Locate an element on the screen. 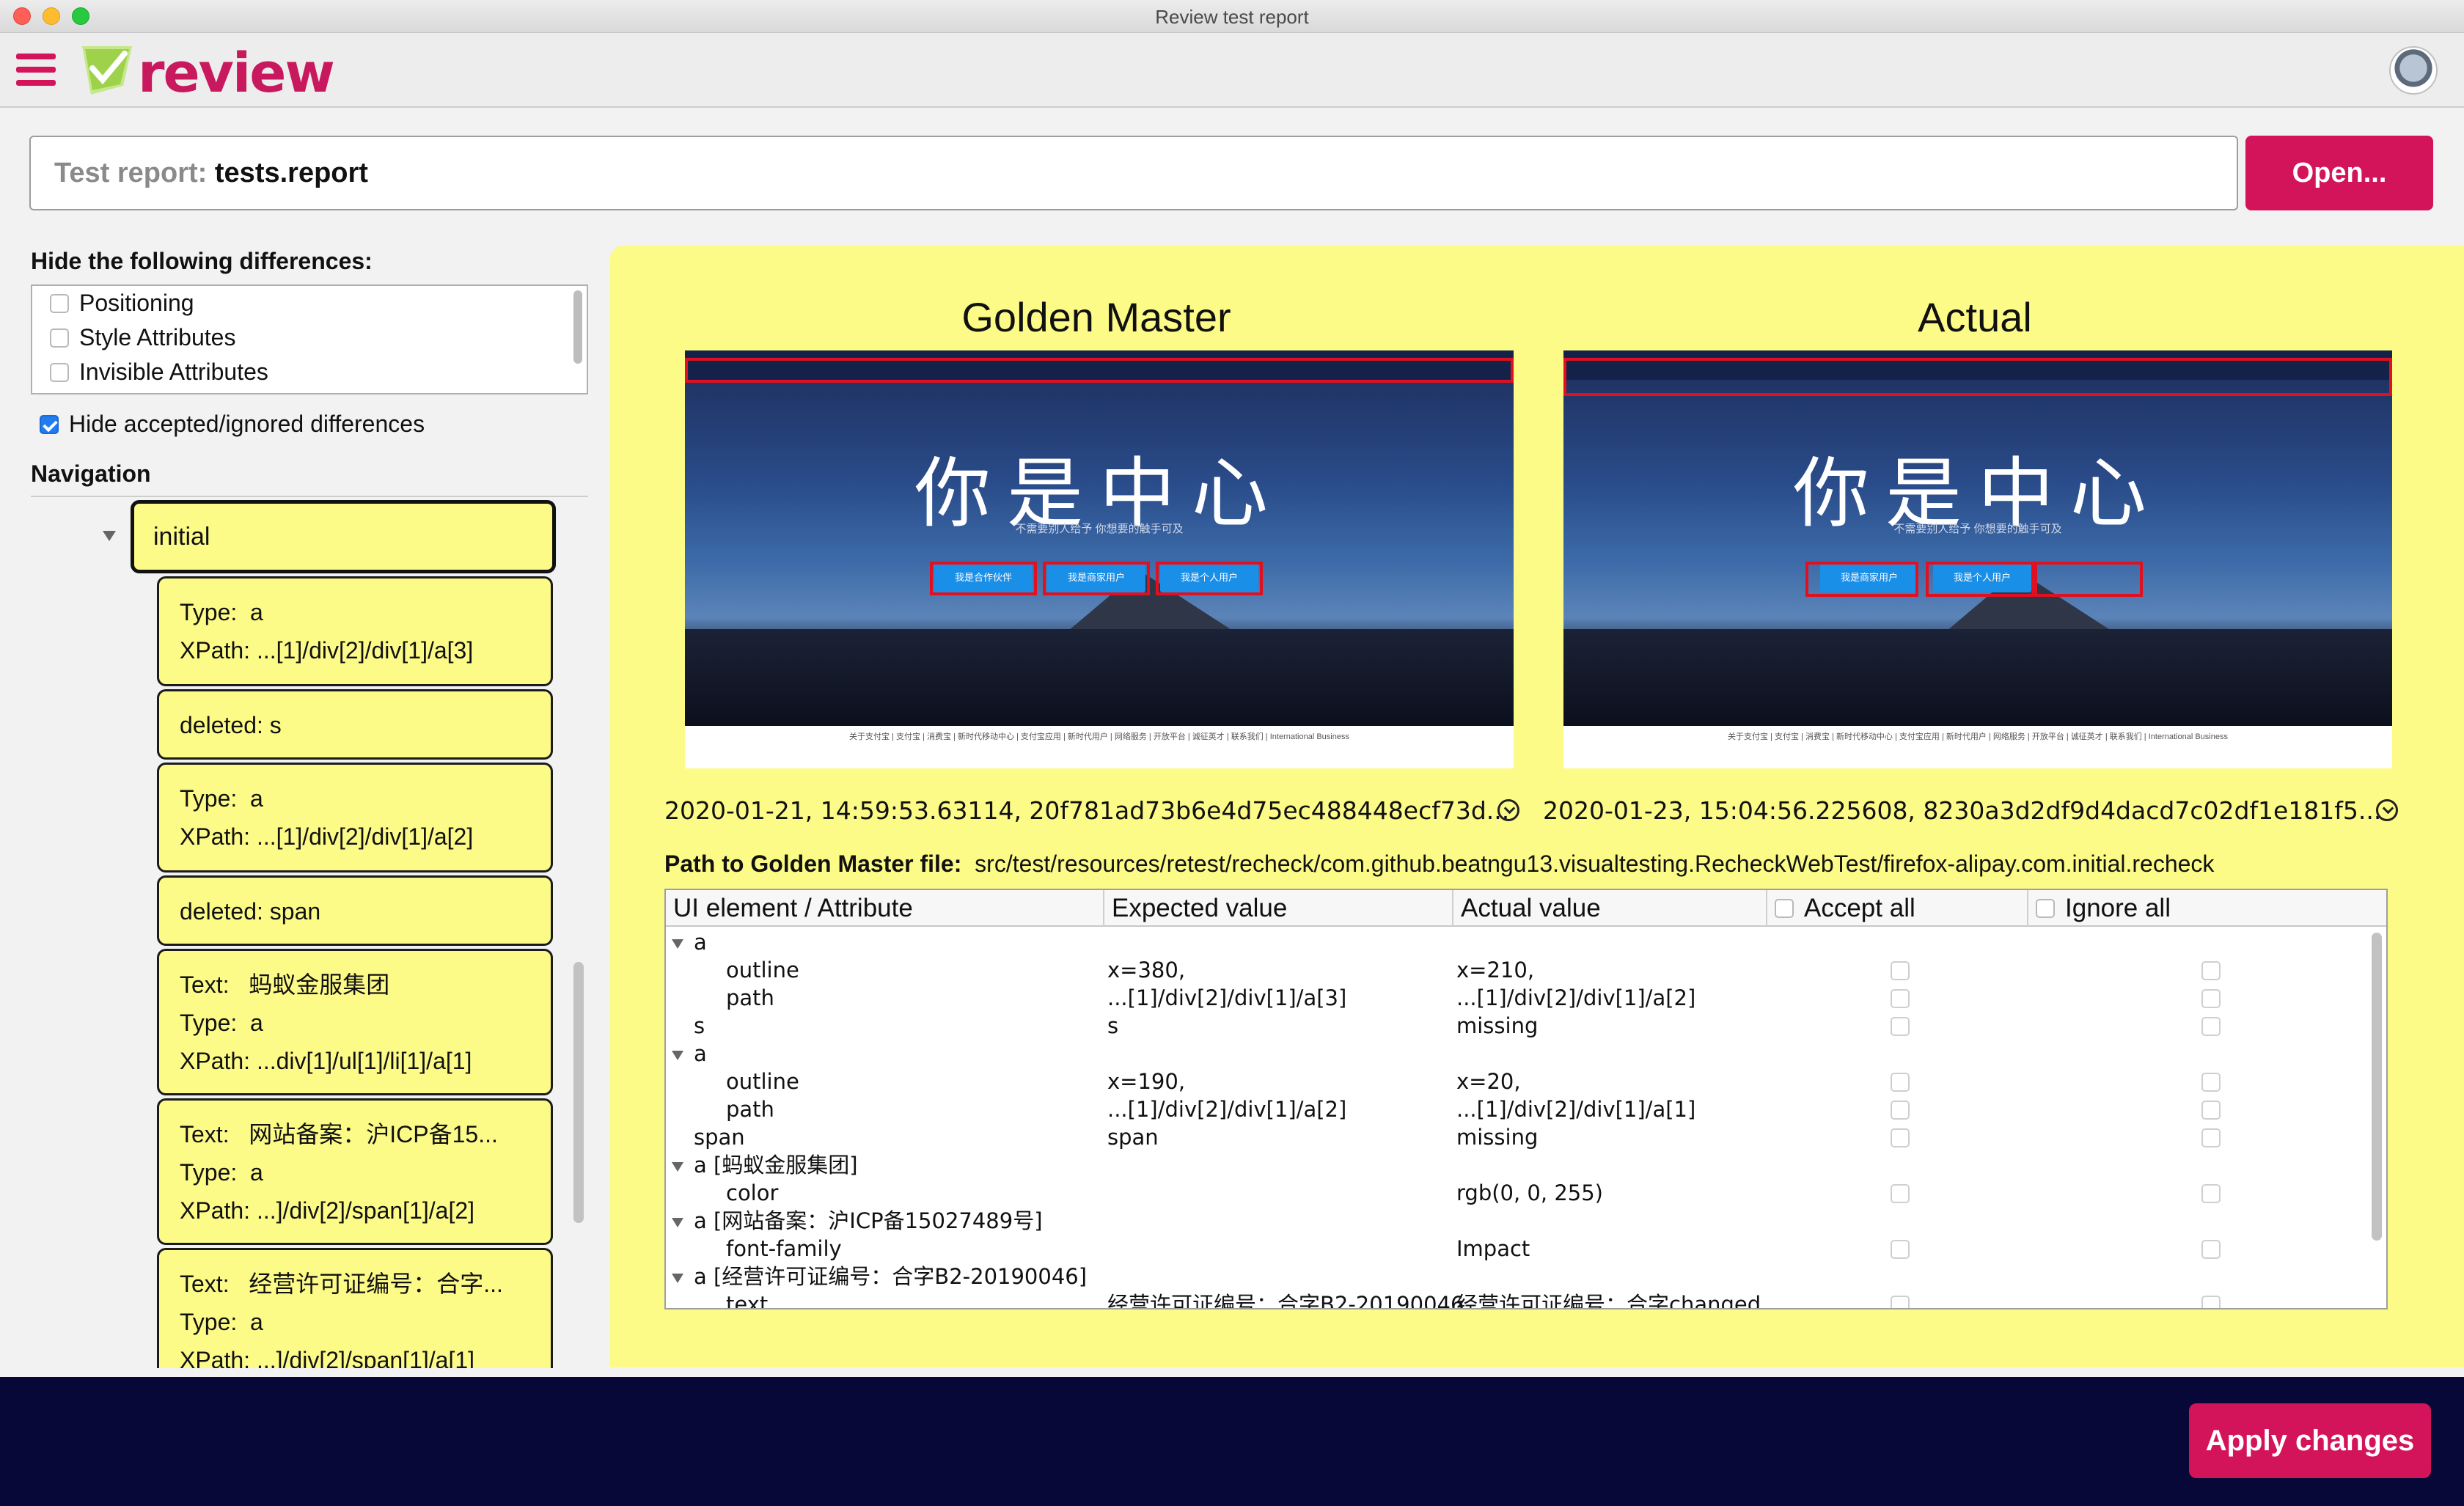  nav-line: XPath: ...]/div[2]/span[1]/a[2] is located at coordinates (327, 1210).